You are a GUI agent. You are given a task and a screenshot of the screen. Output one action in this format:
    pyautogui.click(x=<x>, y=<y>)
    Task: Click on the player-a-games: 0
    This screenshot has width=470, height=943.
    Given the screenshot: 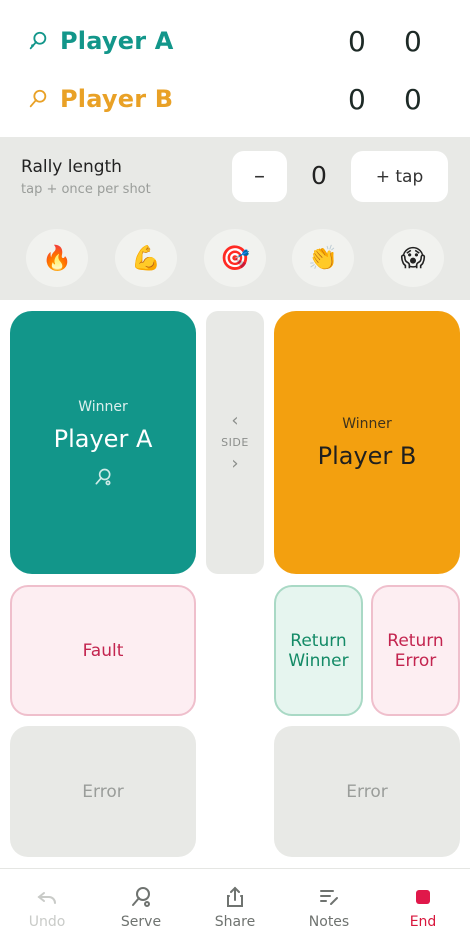 What is the action you would take?
    pyautogui.click(x=413, y=41)
    